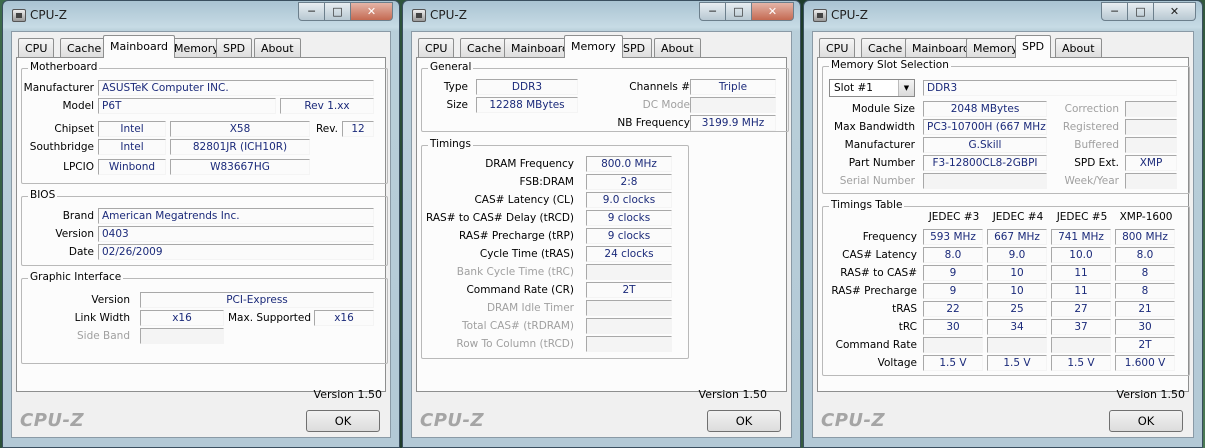 The image size is (1205, 448). What do you see at coordinates (985, 145) in the screenshot?
I see `manufacturer-value: G.Skill` at bounding box center [985, 145].